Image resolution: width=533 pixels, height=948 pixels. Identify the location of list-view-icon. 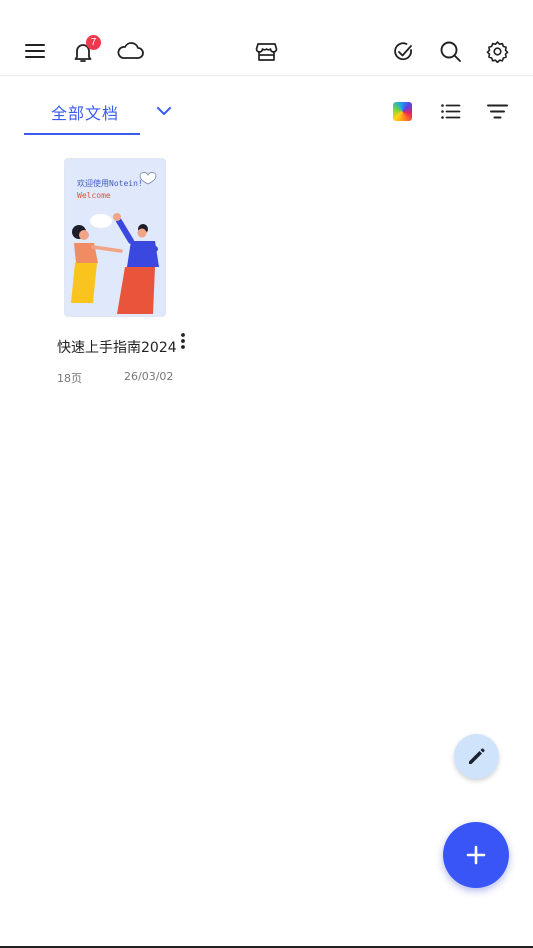
(450, 111).